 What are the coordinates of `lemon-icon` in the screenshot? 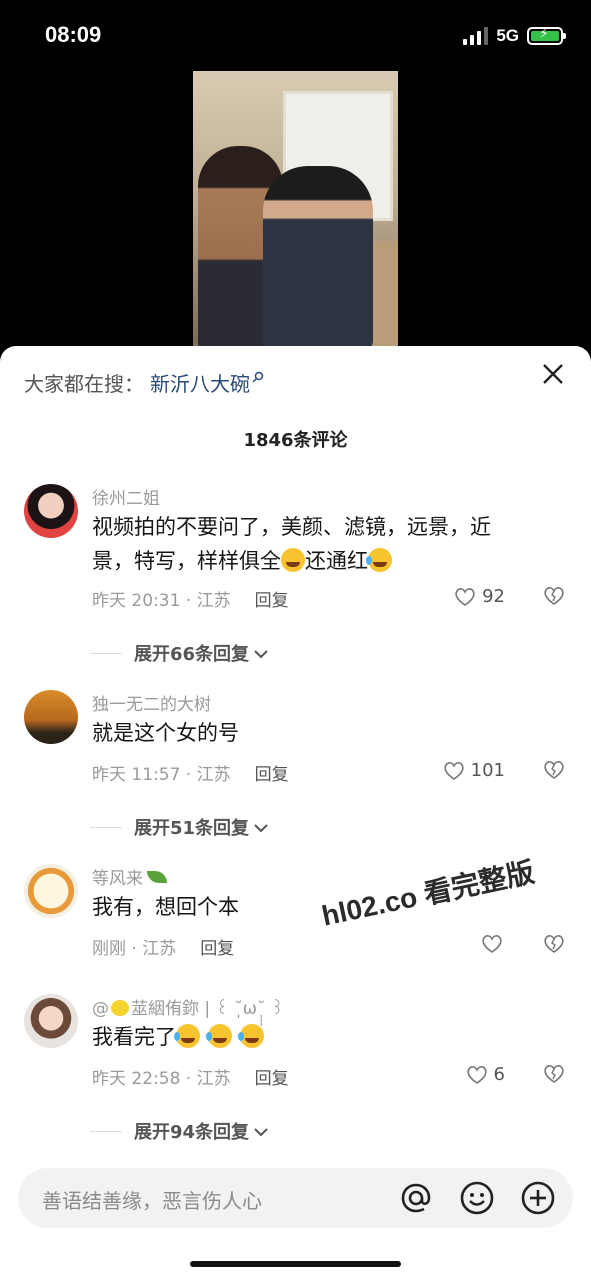 It's located at (120, 1008).